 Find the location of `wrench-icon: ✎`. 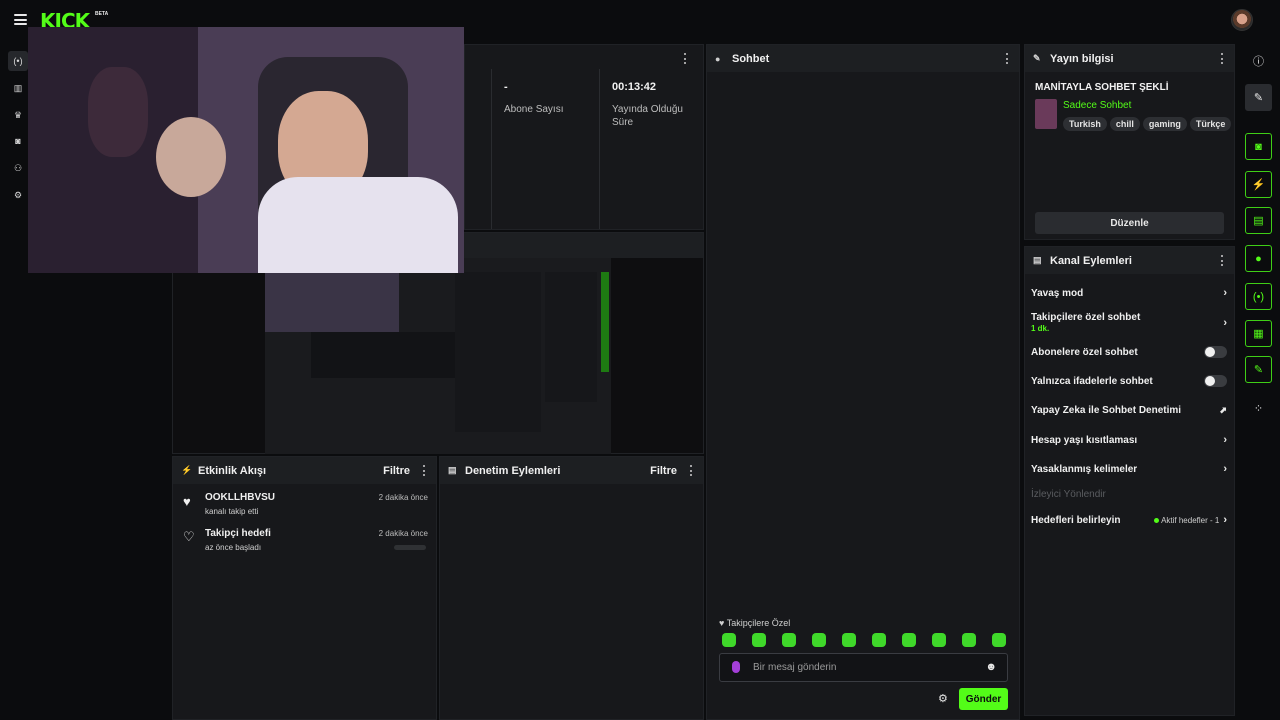

wrench-icon: ✎ is located at coordinates (1037, 58).